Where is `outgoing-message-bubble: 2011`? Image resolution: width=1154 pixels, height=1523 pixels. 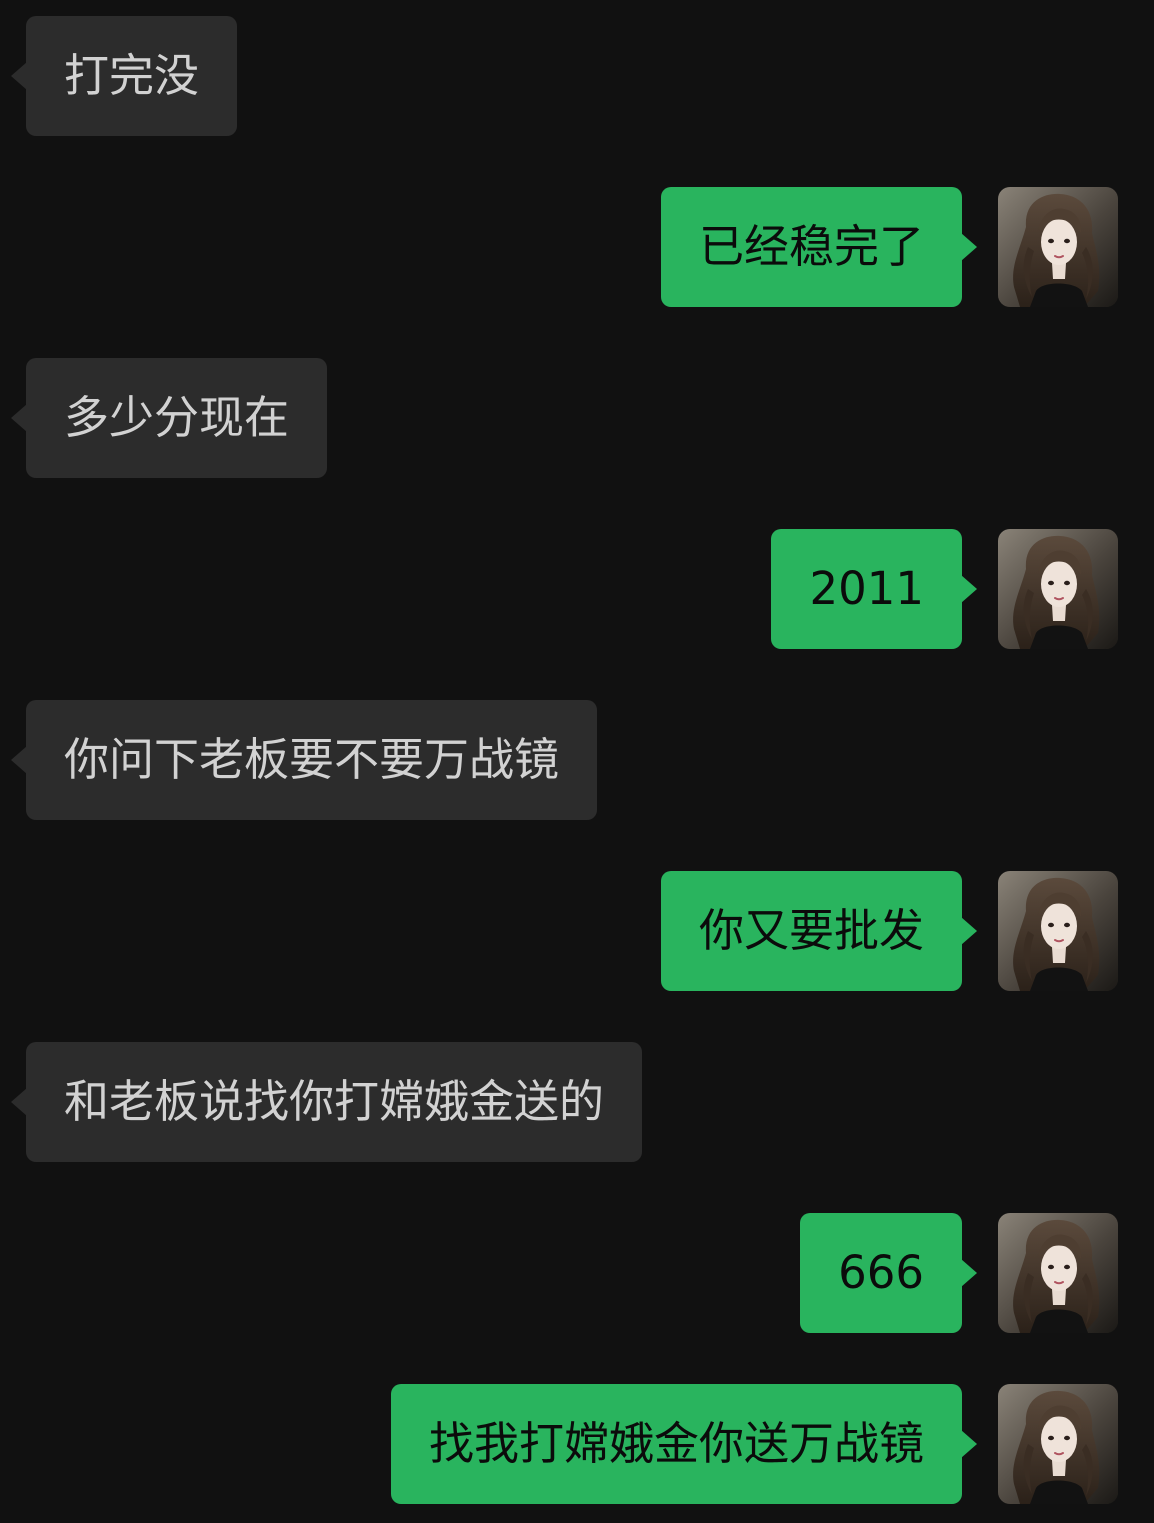
outgoing-message-bubble: 2011 is located at coordinates (874, 589).